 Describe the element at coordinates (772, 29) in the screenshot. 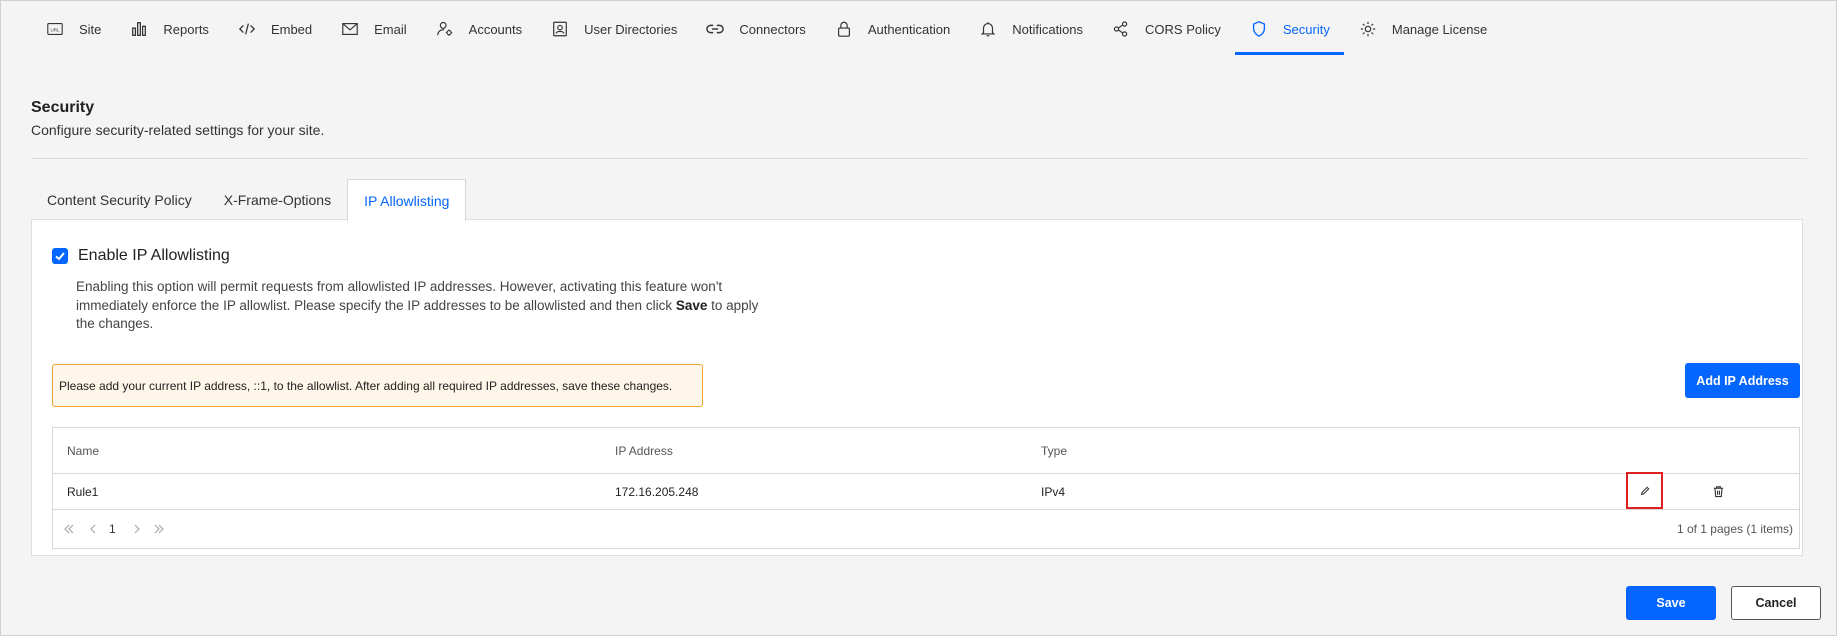

I see `nav-item-label: Connectors` at that location.